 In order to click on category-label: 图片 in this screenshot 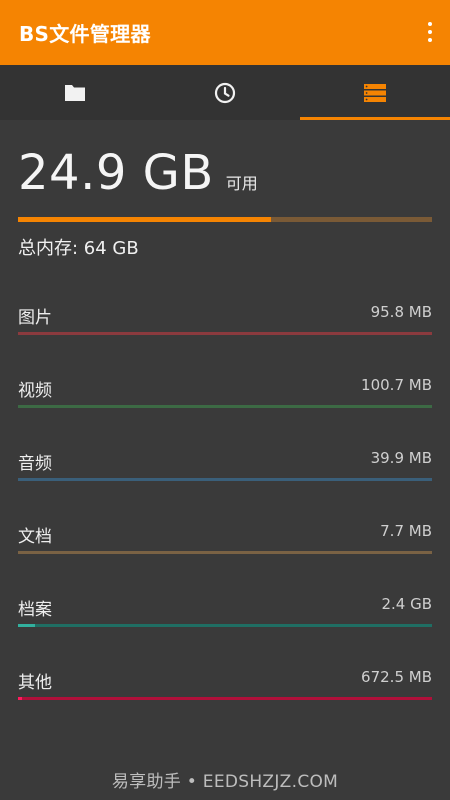, I will do `click(35, 318)`.